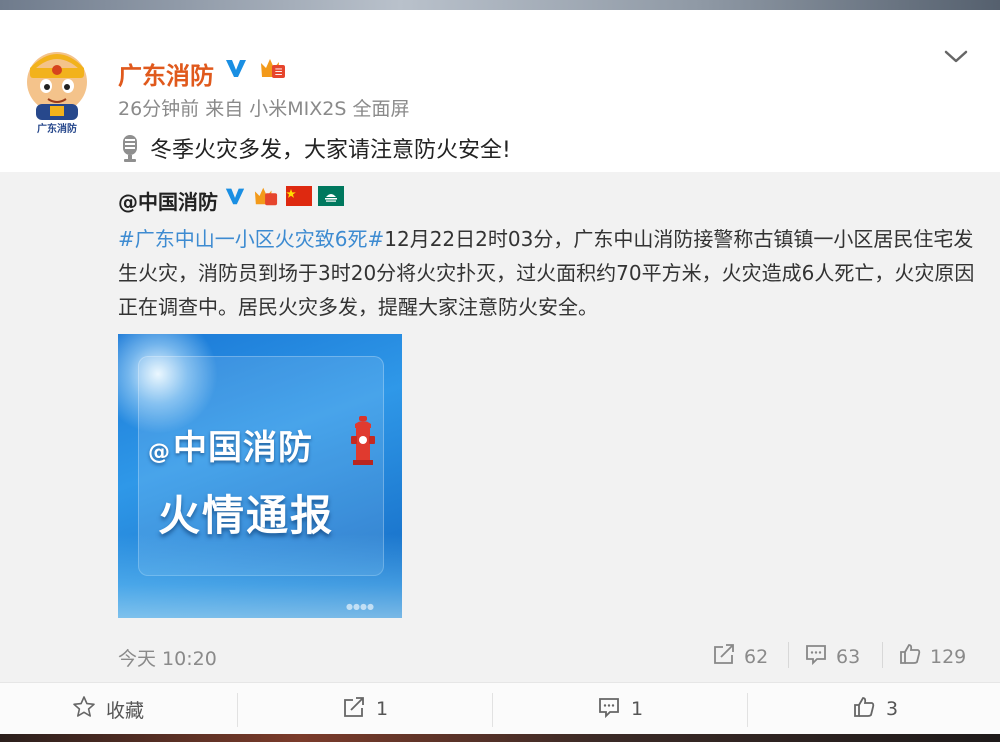 The height and width of the screenshot is (742, 1000). Describe the element at coordinates (500, 5) in the screenshot. I see `top-edge-strip` at that location.